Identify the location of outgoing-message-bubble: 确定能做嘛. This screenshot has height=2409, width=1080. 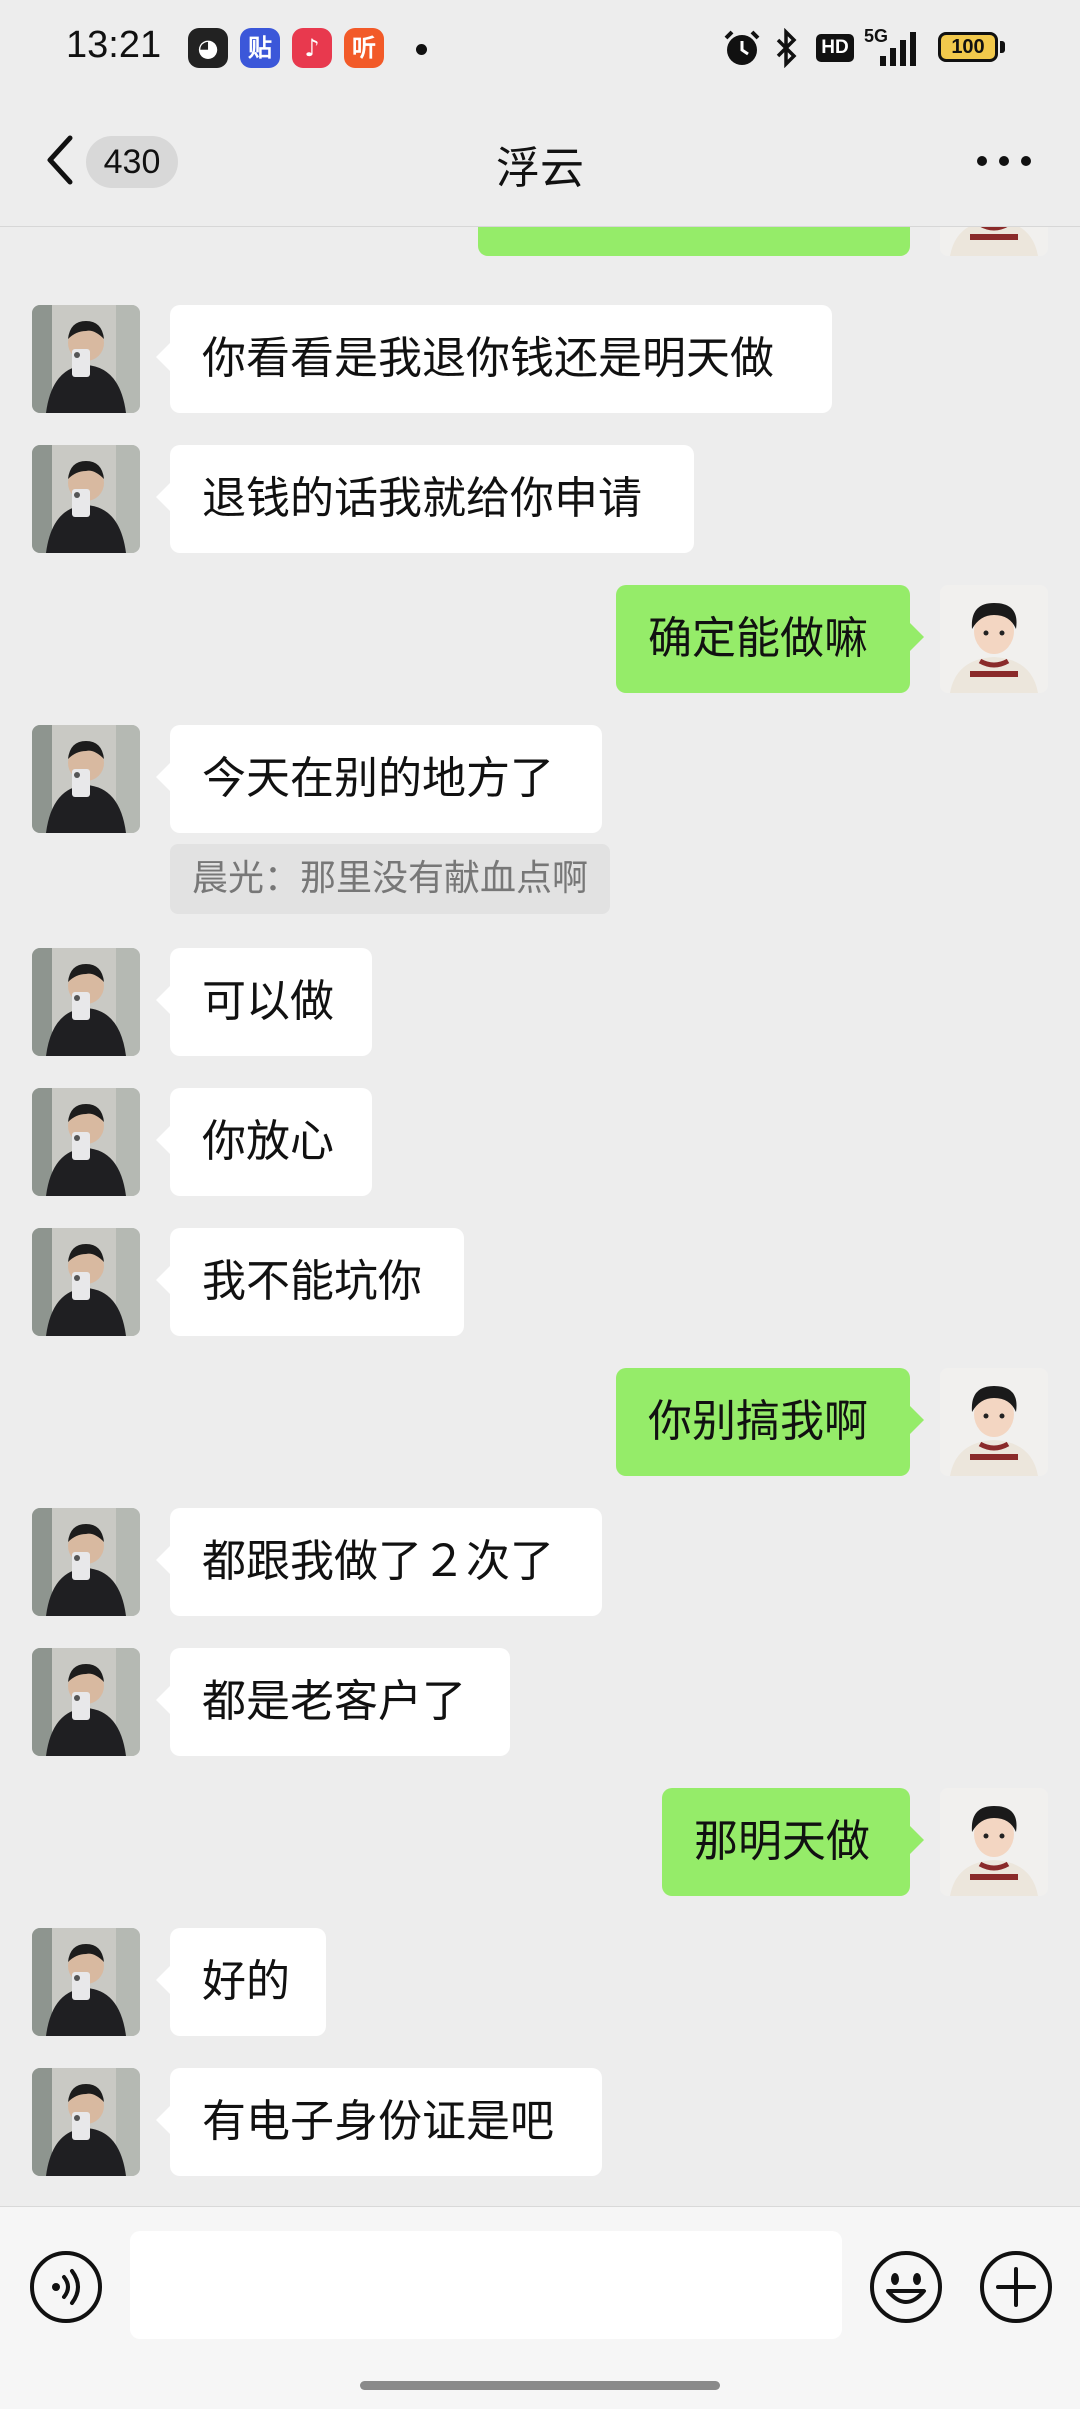
(770, 639).